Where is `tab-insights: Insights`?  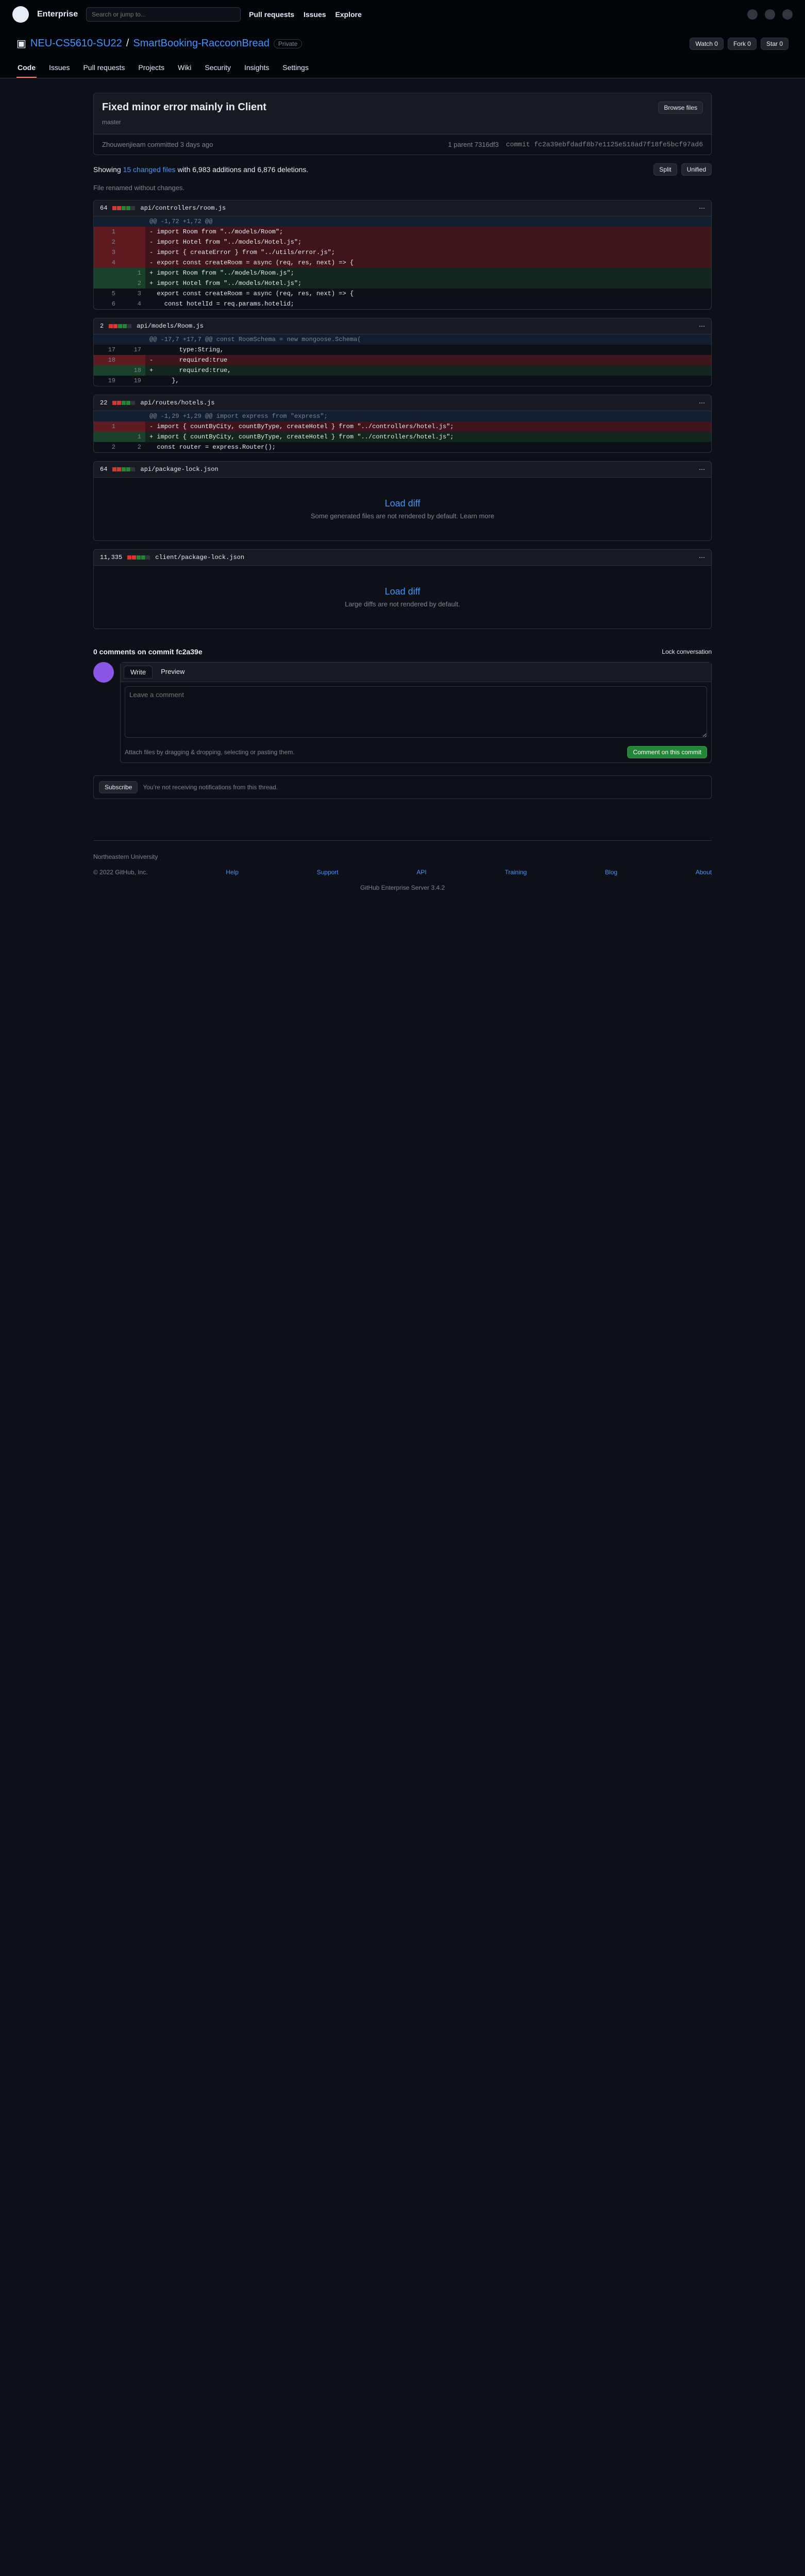 tab-insights: Insights is located at coordinates (256, 68).